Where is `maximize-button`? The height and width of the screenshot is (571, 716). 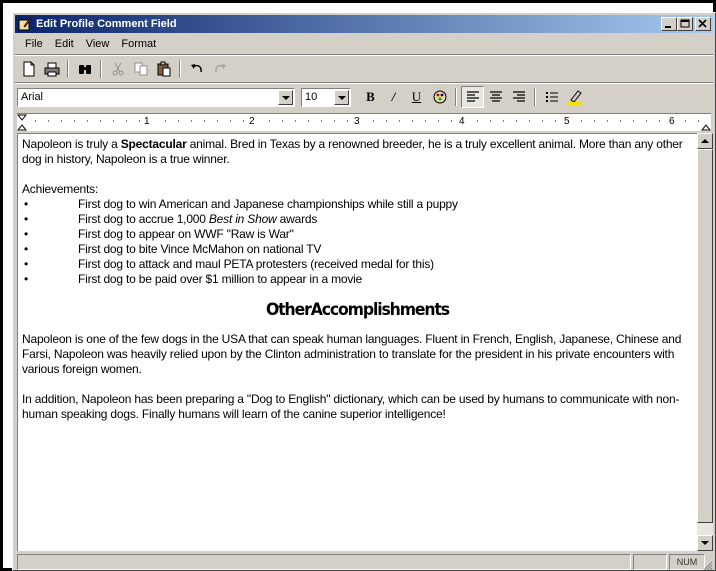
maximize-button is located at coordinates (685, 24).